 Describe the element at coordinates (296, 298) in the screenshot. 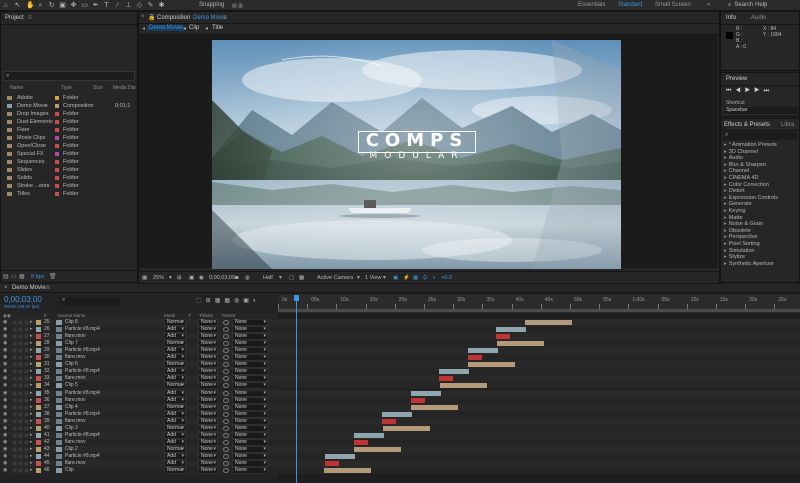

I see `playhead-handle` at that location.